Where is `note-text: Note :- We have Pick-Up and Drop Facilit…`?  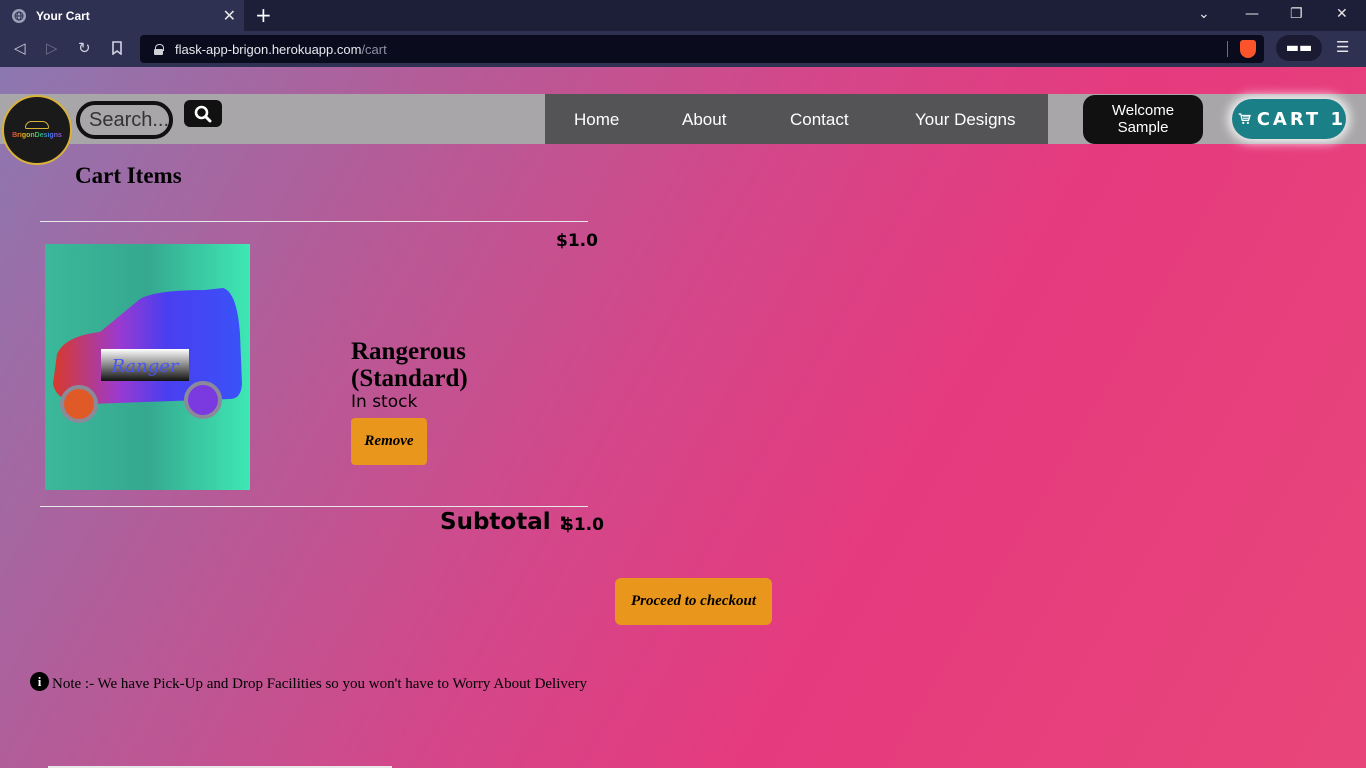 note-text: Note :- We have Pick-Up and Drop Facilit… is located at coordinates (320, 684).